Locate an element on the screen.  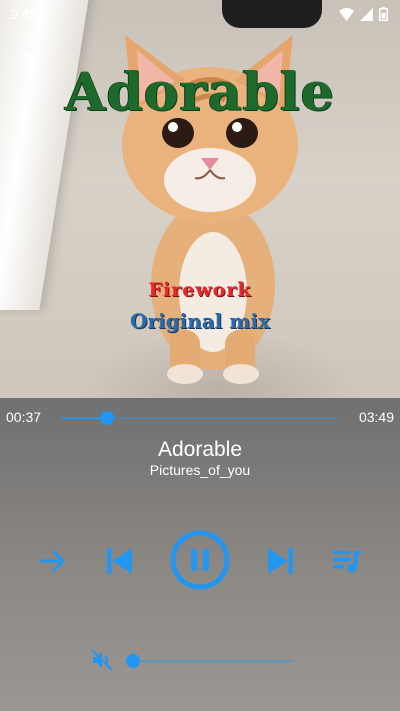
battery-icon is located at coordinates (383, 14).